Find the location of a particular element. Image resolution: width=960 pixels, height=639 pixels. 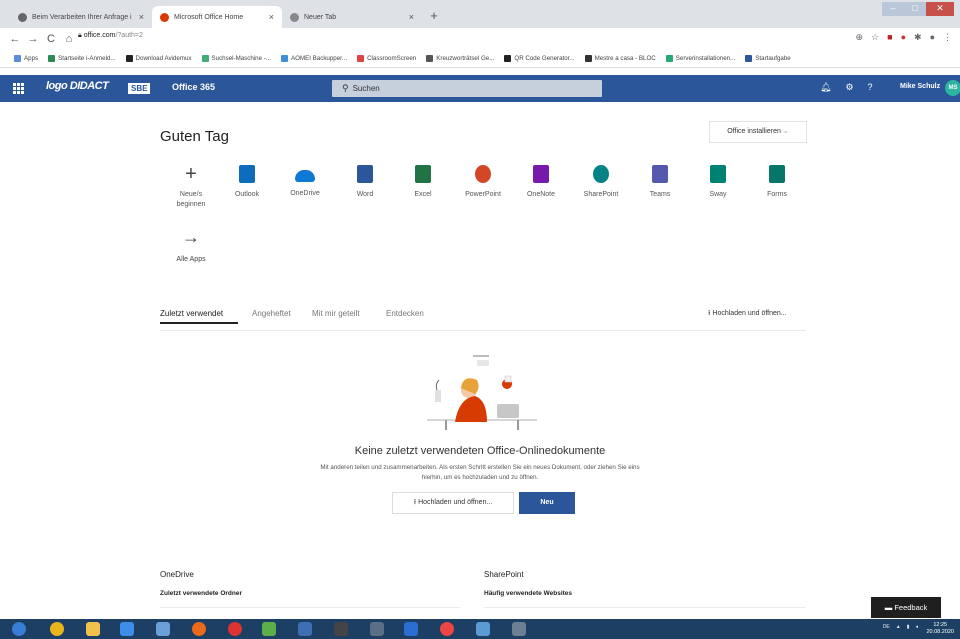

onenote-icon is located at coordinates (541, 174).